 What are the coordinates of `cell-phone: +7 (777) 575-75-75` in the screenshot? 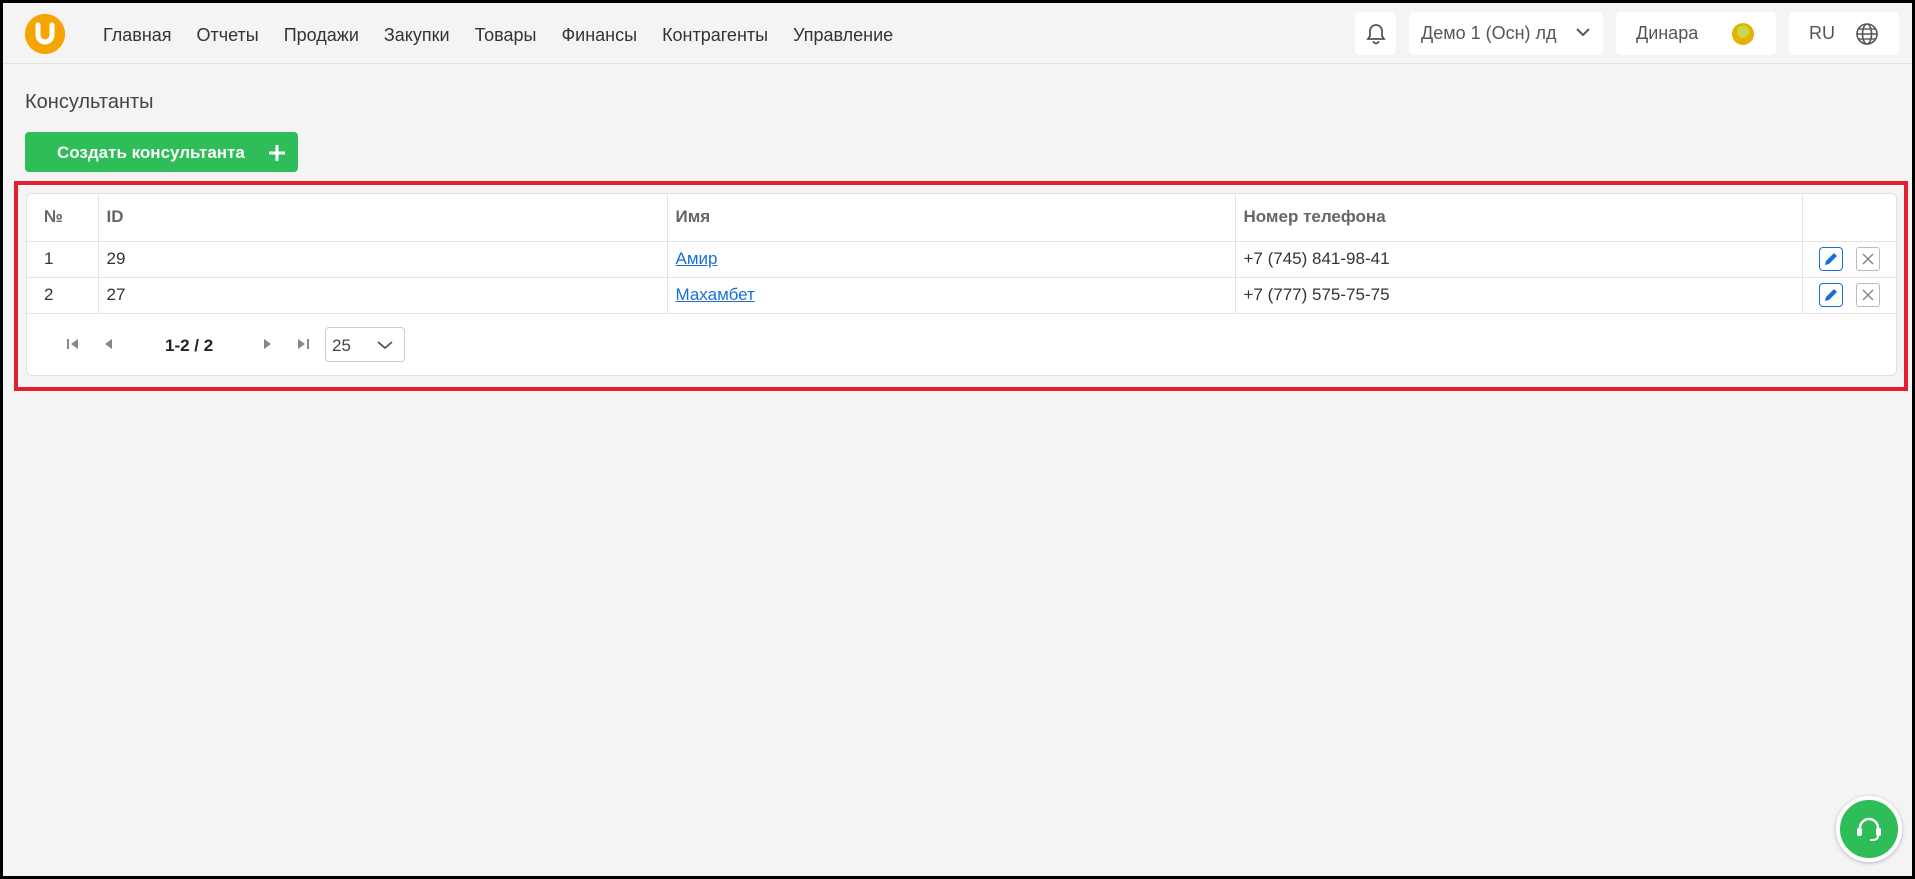 It's located at (1519, 295).